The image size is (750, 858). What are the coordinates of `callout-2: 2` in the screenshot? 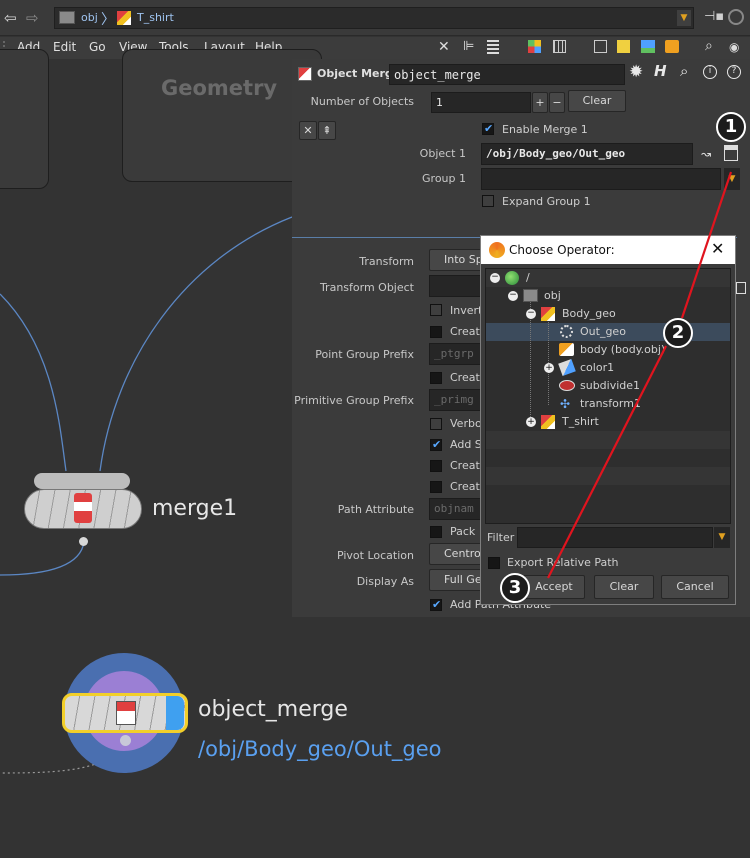 It's located at (678, 333).